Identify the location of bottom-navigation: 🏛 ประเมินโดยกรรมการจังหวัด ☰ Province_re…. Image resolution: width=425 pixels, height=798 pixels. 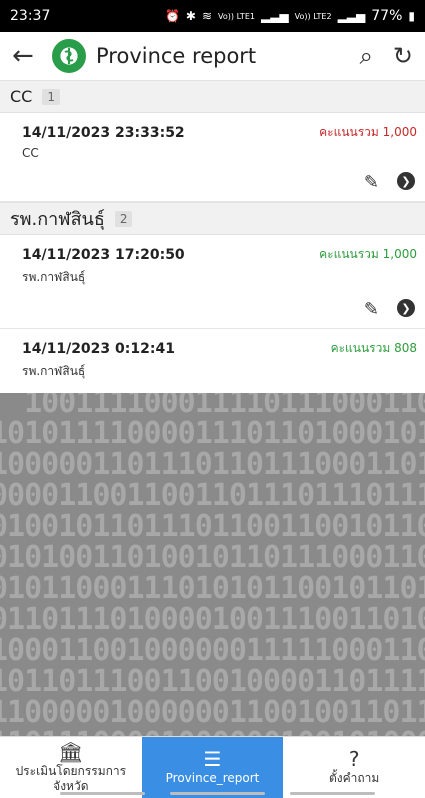
(212, 767).